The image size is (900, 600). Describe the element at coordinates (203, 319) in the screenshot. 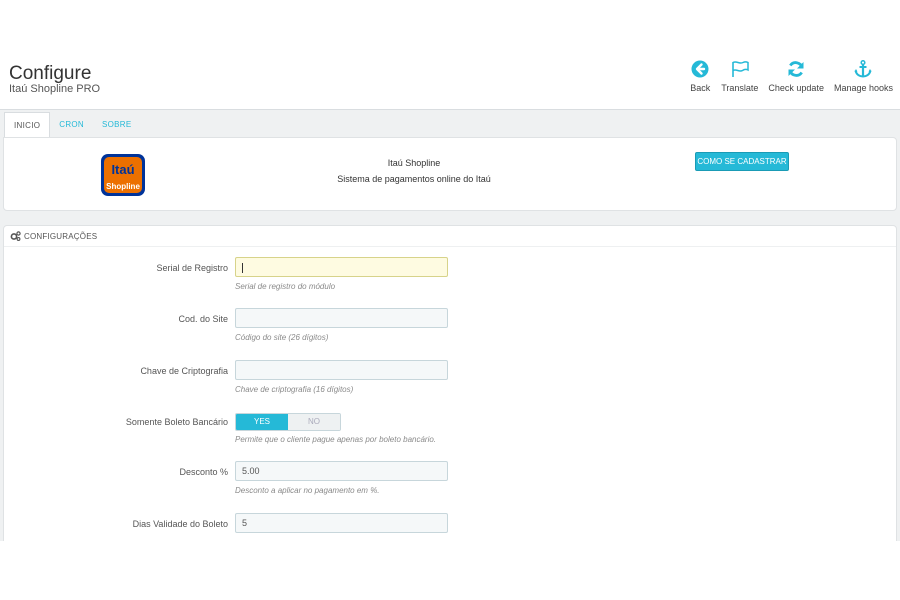

I see `site-code-label: Cod. do Site` at that location.